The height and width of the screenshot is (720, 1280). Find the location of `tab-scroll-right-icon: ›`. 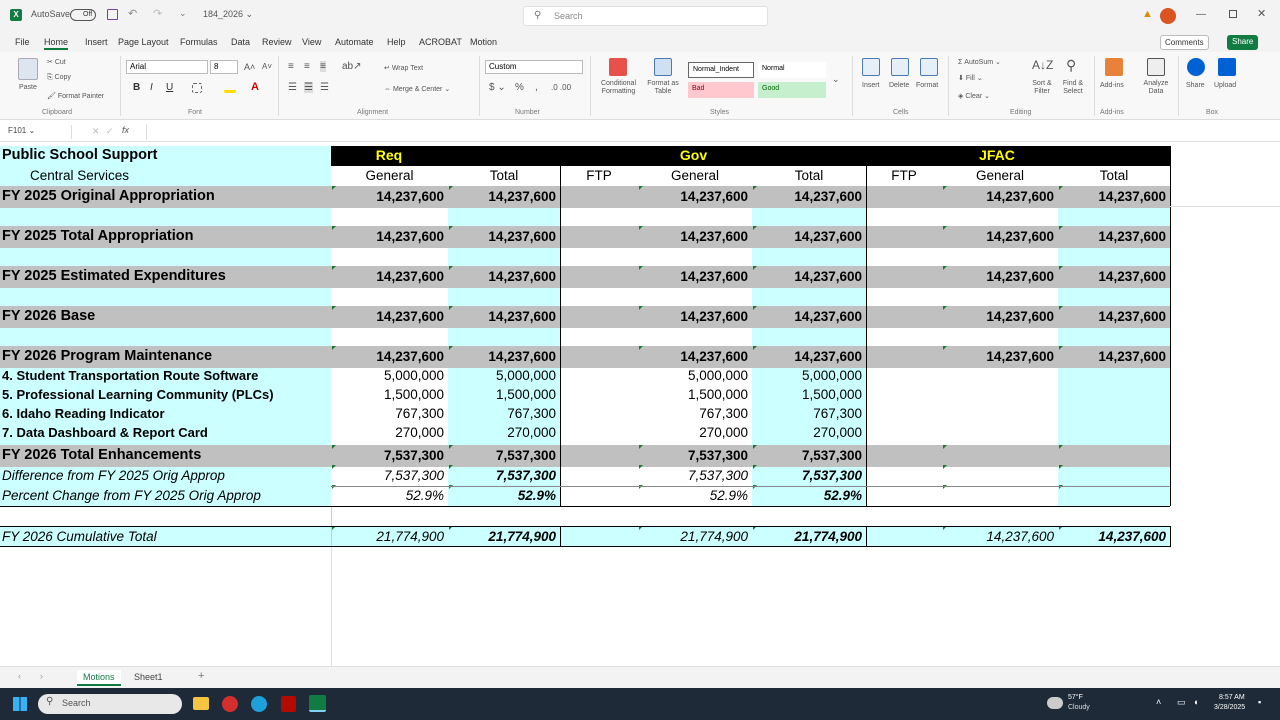

tab-scroll-right-icon: › is located at coordinates (41, 676).